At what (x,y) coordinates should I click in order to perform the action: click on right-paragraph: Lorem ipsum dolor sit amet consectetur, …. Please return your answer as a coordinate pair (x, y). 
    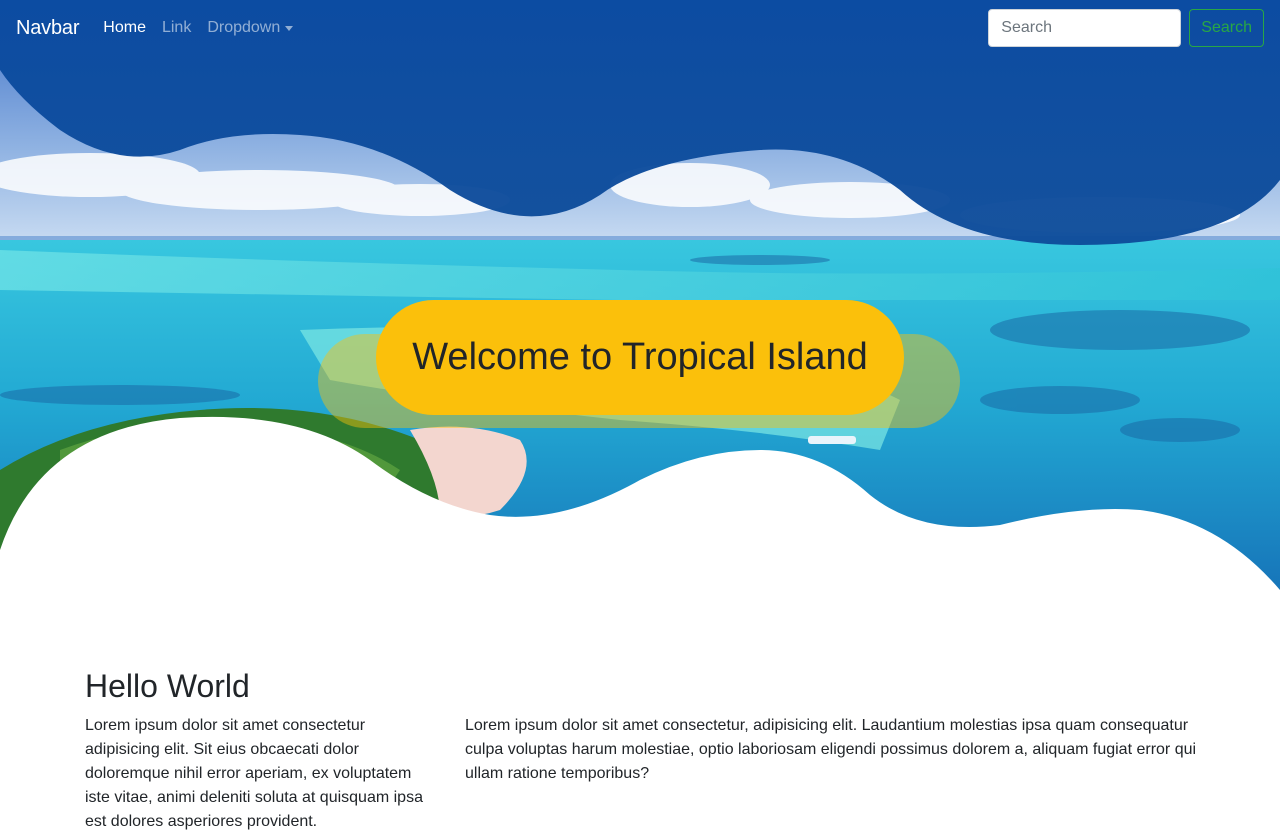
    Looking at the image, I should click on (831, 749).